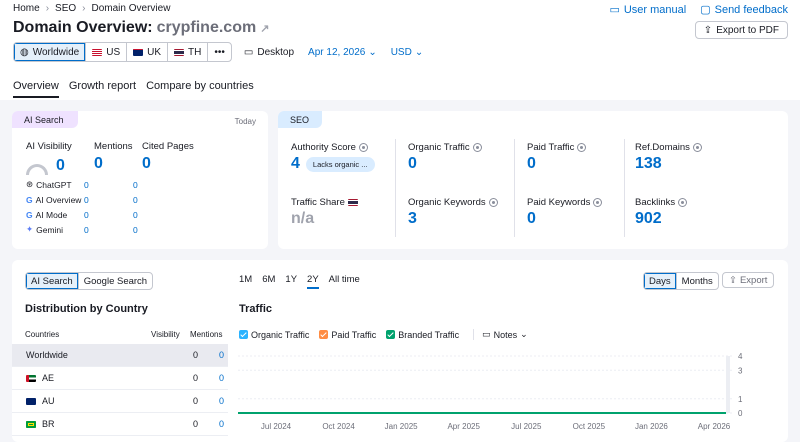 This screenshot has width=800, height=442. Describe the element at coordinates (313, 281) in the screenshot. I see `period-2y: 2Y` at that location.